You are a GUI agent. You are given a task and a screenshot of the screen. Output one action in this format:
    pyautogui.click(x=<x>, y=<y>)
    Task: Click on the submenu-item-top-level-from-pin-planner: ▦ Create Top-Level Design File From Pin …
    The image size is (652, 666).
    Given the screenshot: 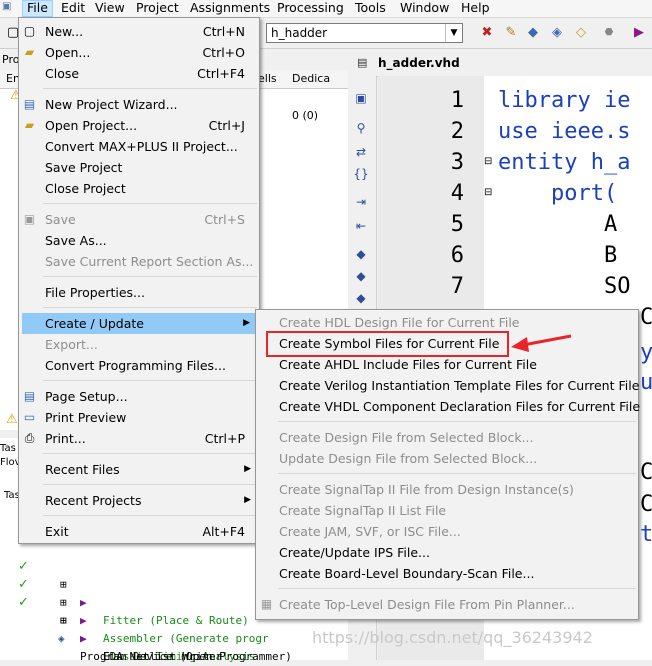 What is the action you would take?
    pyautogui.click(x=447, y=604)
    